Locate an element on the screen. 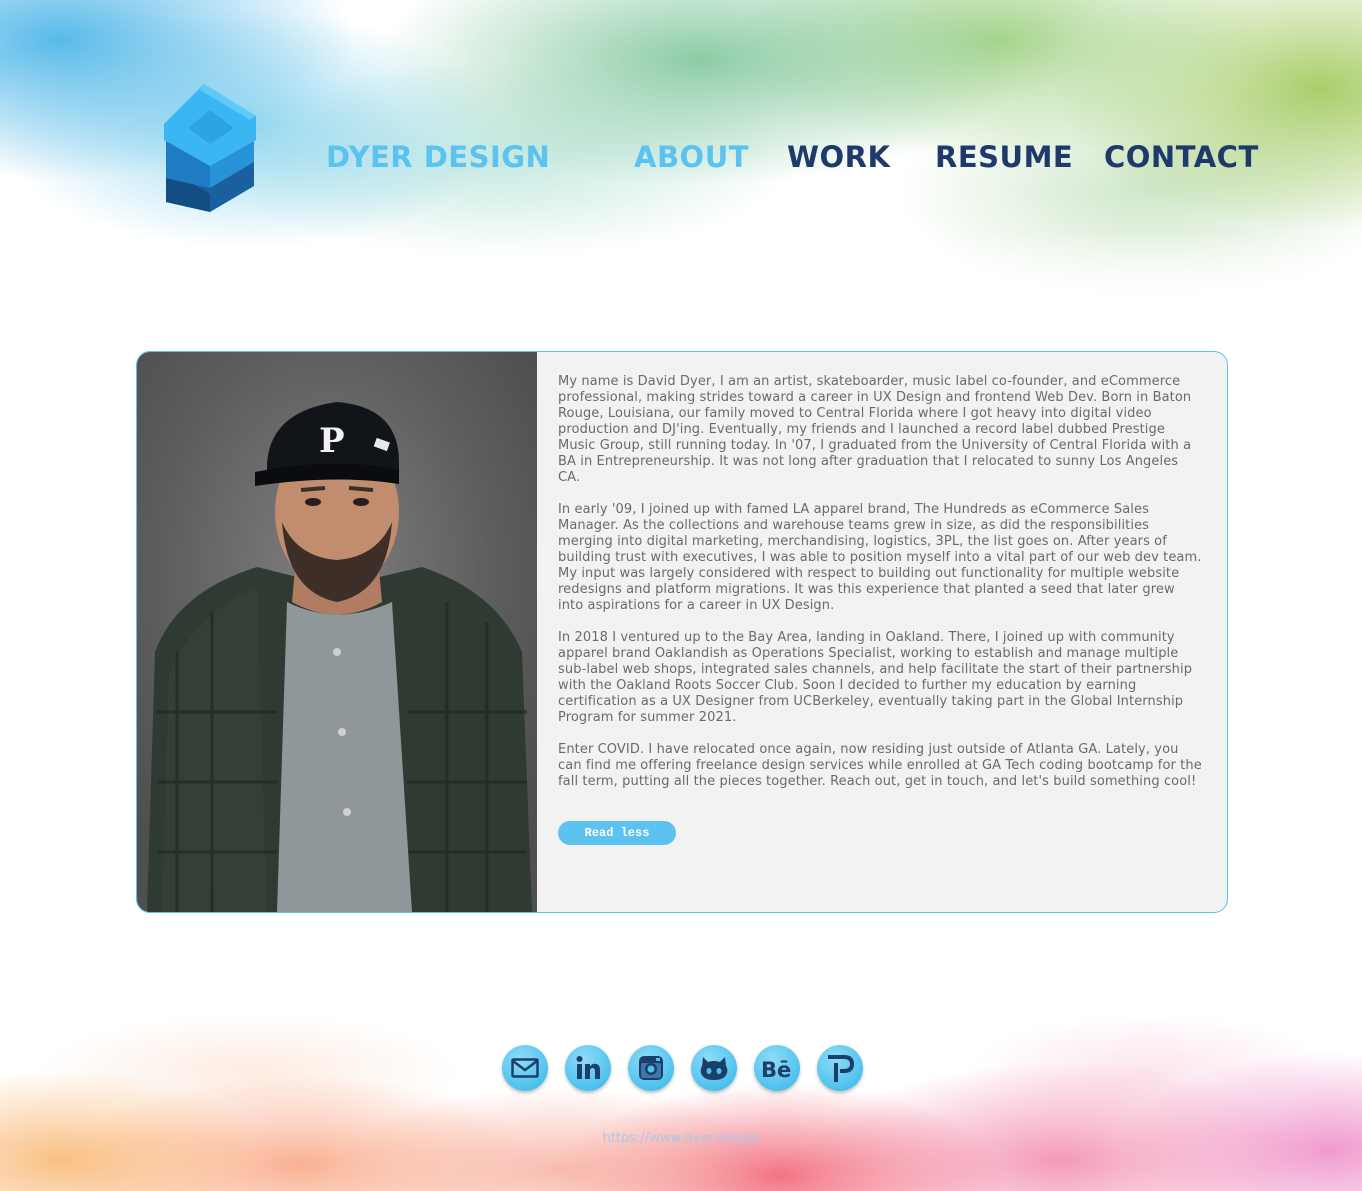 This screenshot has height=1191, width=1362. portrait-illustration: P is located at coordinates (339, 657).